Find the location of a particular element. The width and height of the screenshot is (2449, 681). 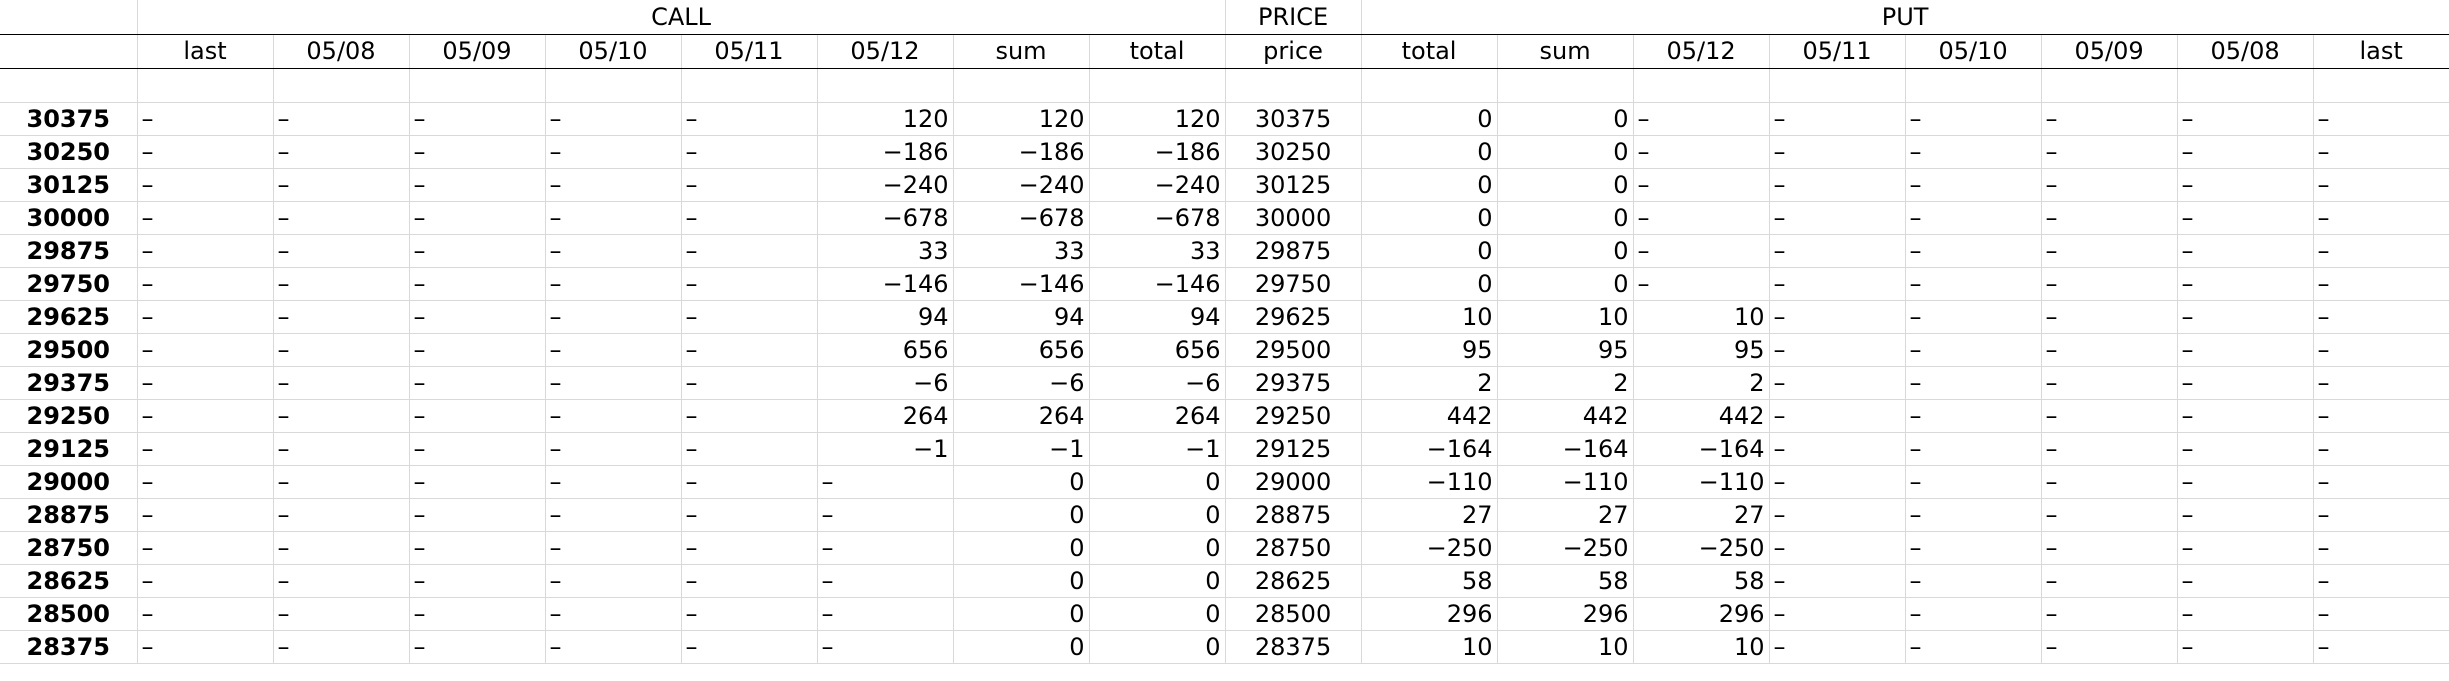

price-cell: 28625 is located at coordinates (1293, 581).